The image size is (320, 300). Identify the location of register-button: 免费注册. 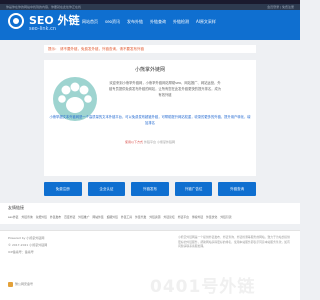
(63, 189).